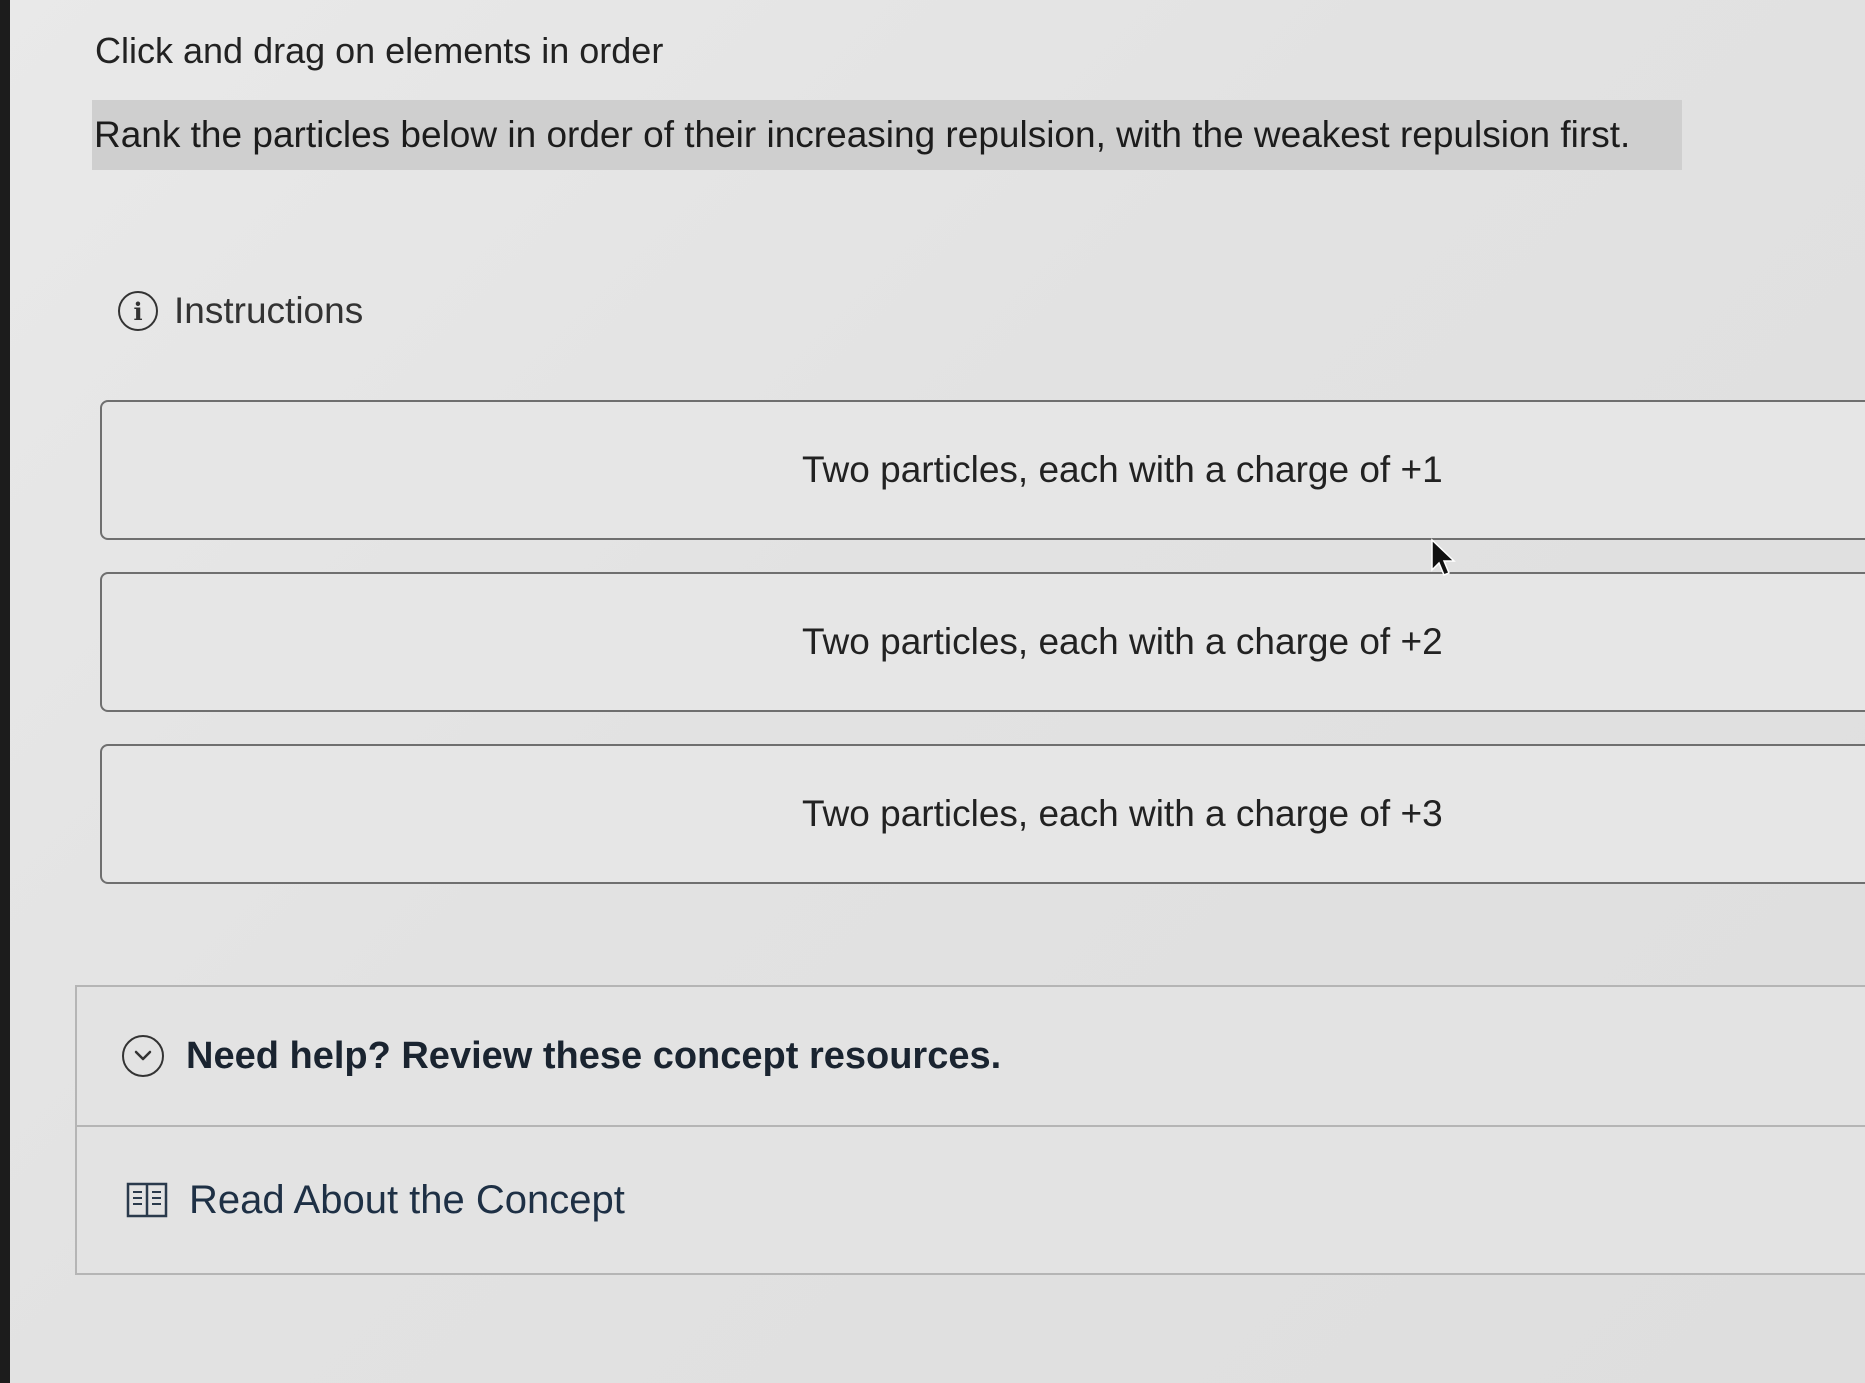  I want to click on rank-item-charge-2: Two particles, each with a charge of +2, so click(982, 642).